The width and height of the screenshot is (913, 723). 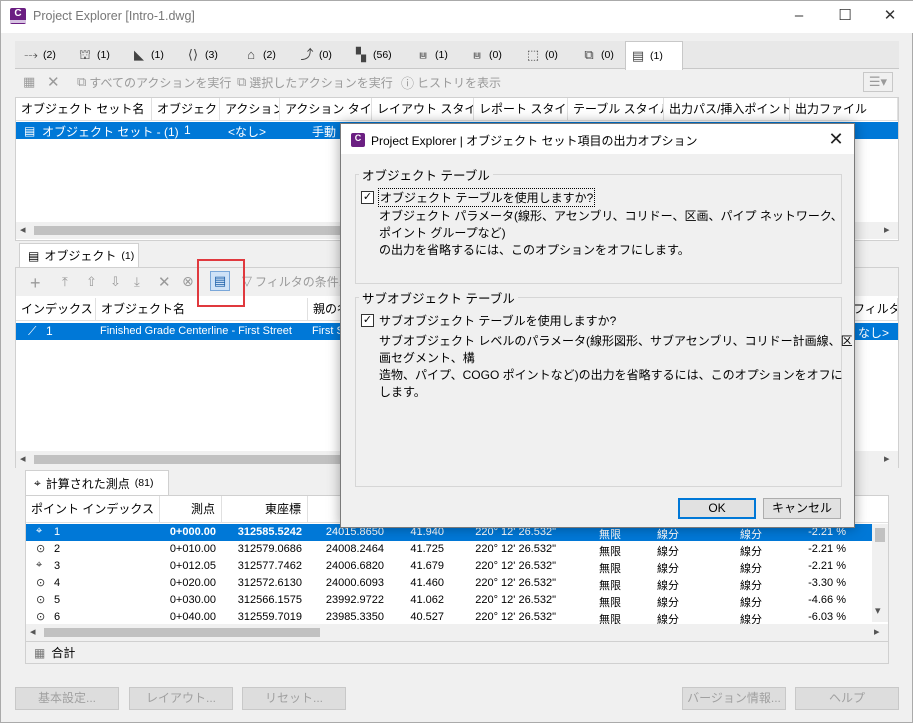 I want to click on col-easting: 東座標, so click(x=265, y=509).